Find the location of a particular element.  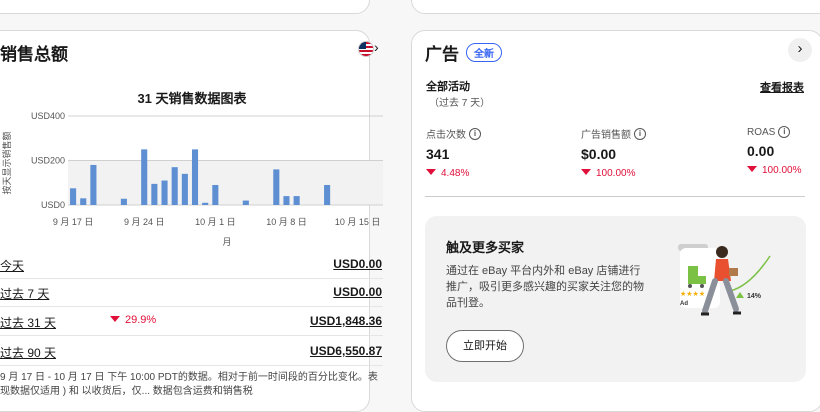

x-tick-label: 10 月 15 日 is located at coordinates (358, 222).